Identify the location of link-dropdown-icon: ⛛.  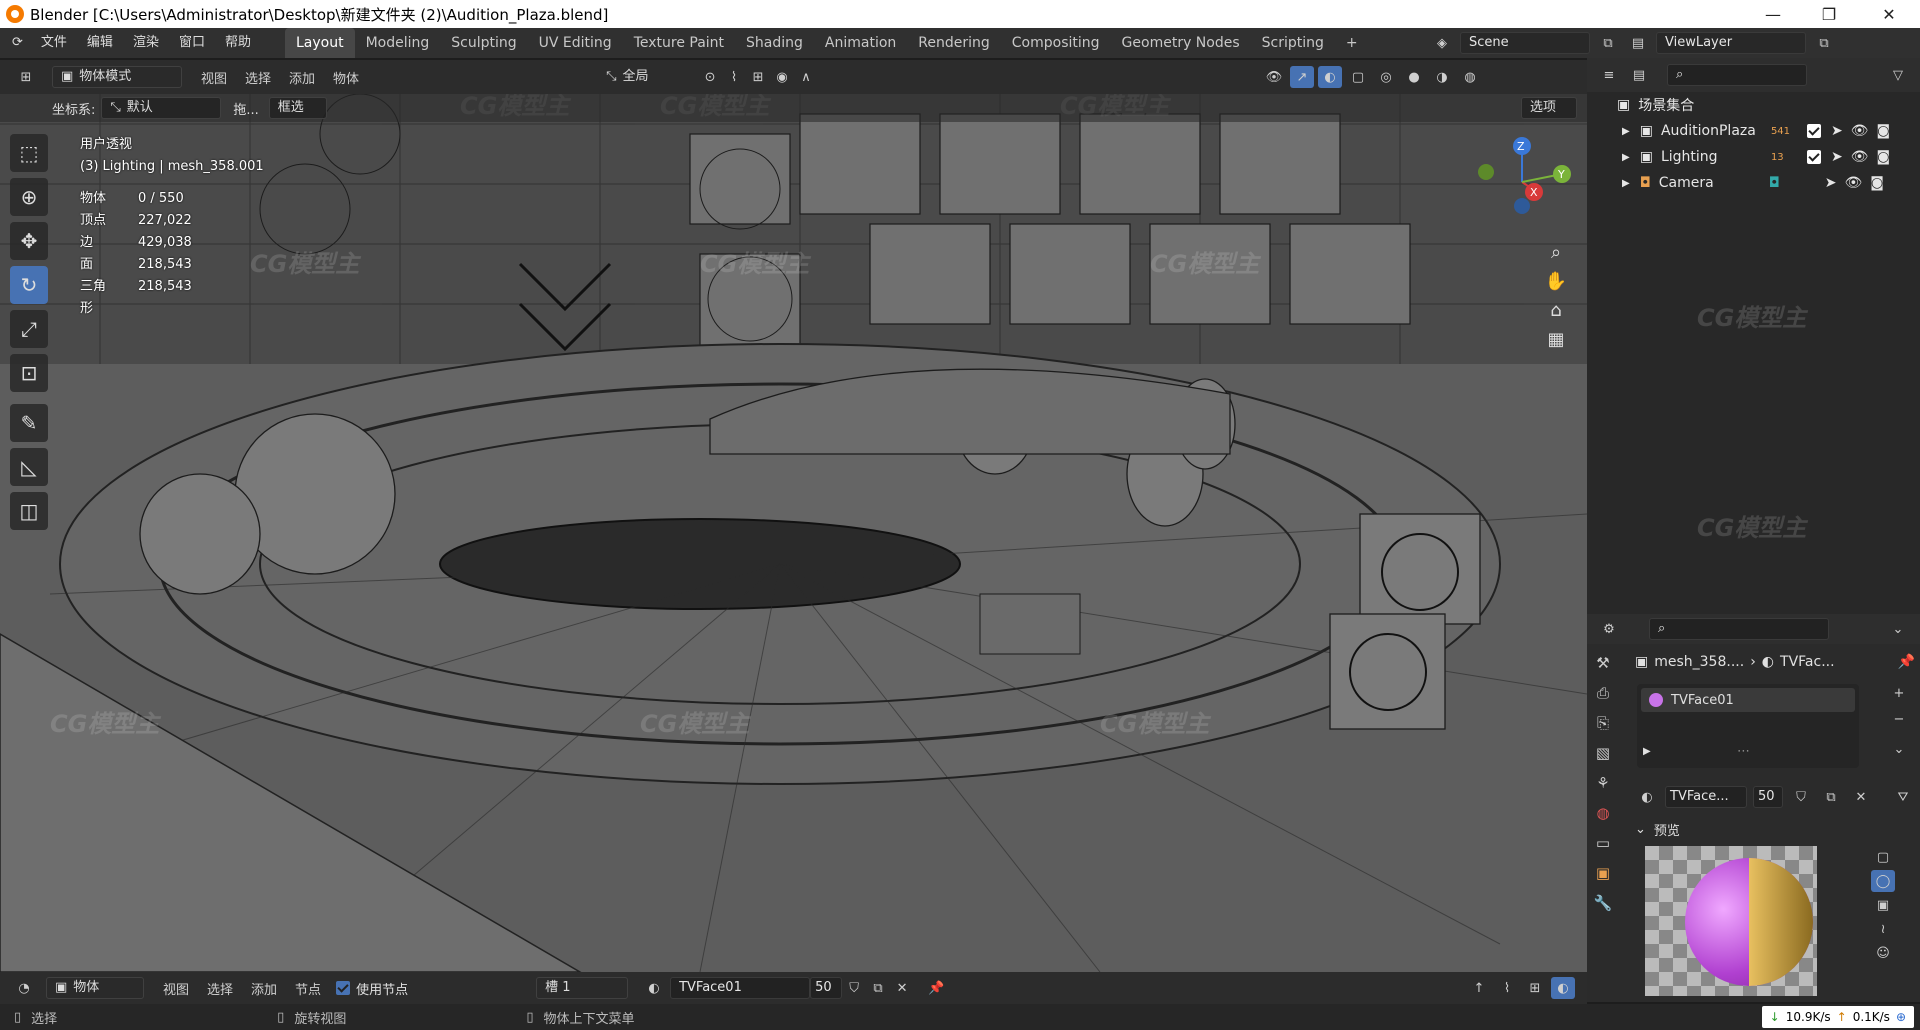
(1903, 797).